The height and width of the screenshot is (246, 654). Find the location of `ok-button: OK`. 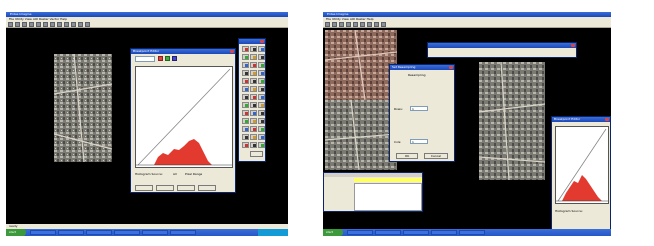

ok-button: OK is located at coordinates (407, 156).